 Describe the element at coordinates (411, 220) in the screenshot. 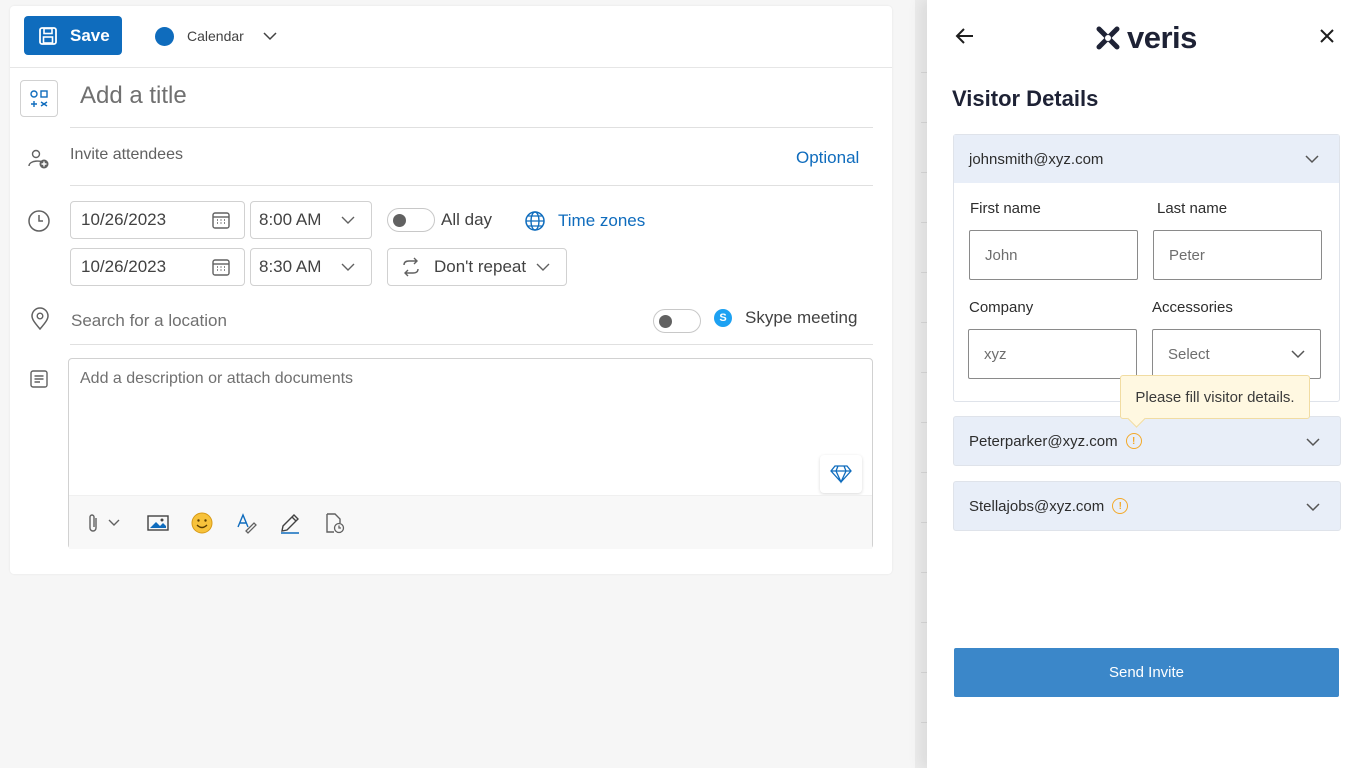

I see `all-day-toggle` at that location.